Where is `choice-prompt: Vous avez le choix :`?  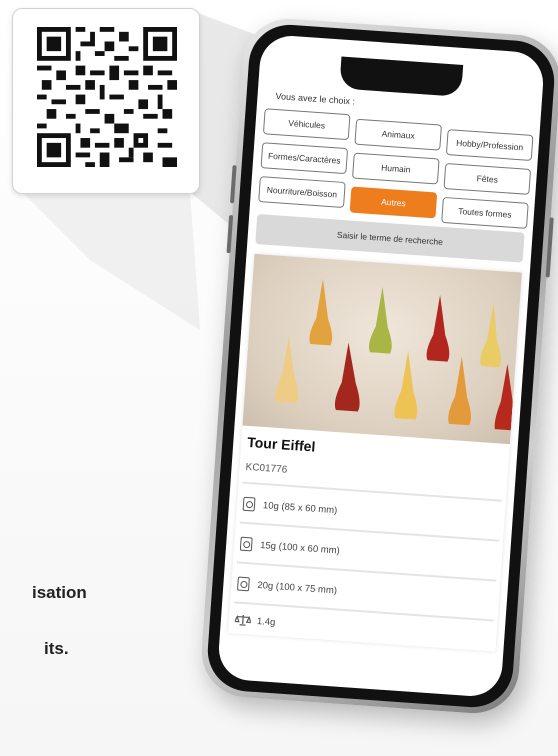
choice-prompt: Vous avez le choix : is located at coordinates (315, 99).